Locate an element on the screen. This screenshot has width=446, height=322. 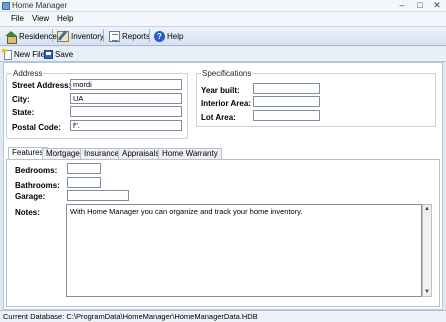
report-icon is located at coordinates (114, 36).